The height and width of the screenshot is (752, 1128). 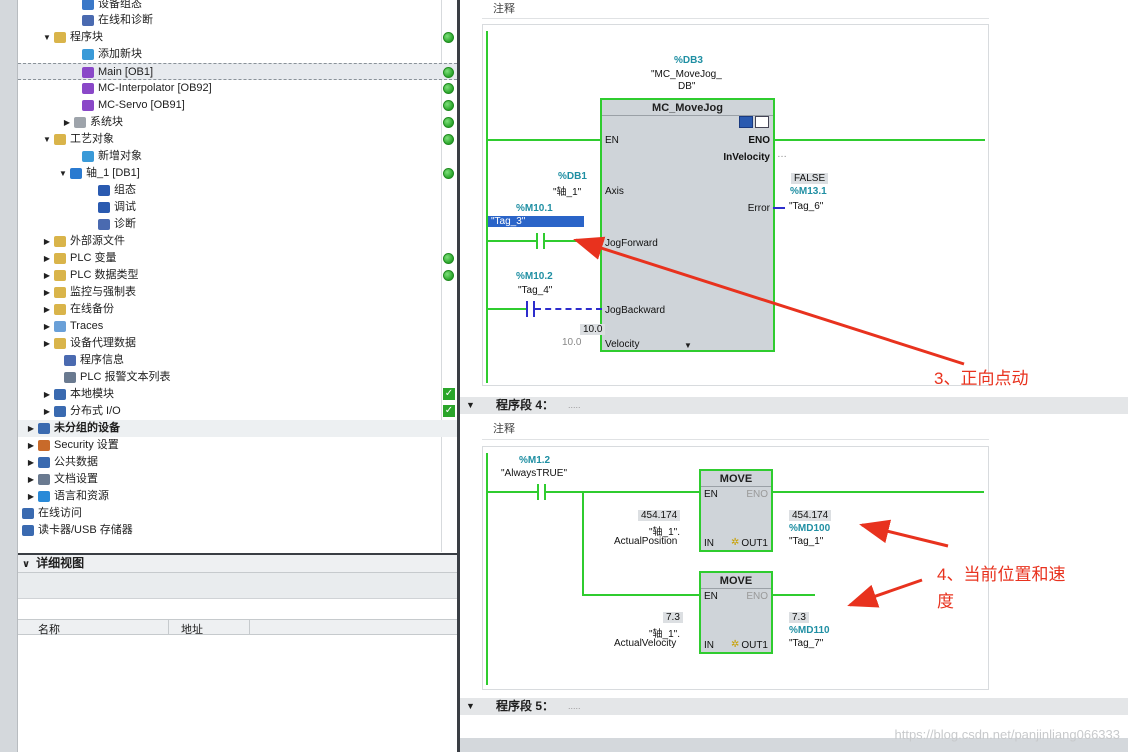 I want to click on tree-item: ▶ PLC 数据类型, so click(x=237, y=275).